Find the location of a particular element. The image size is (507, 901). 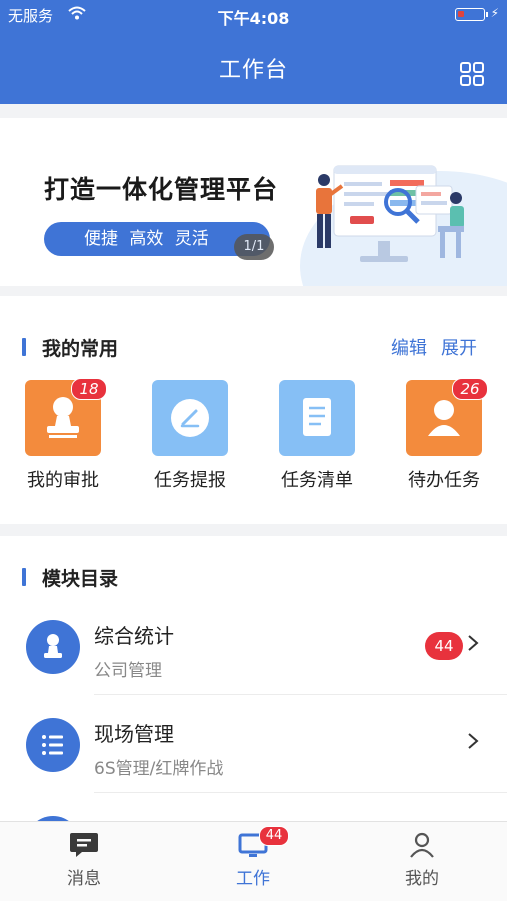

tile-icon-box: 18 is located at coordinates (66, 417).